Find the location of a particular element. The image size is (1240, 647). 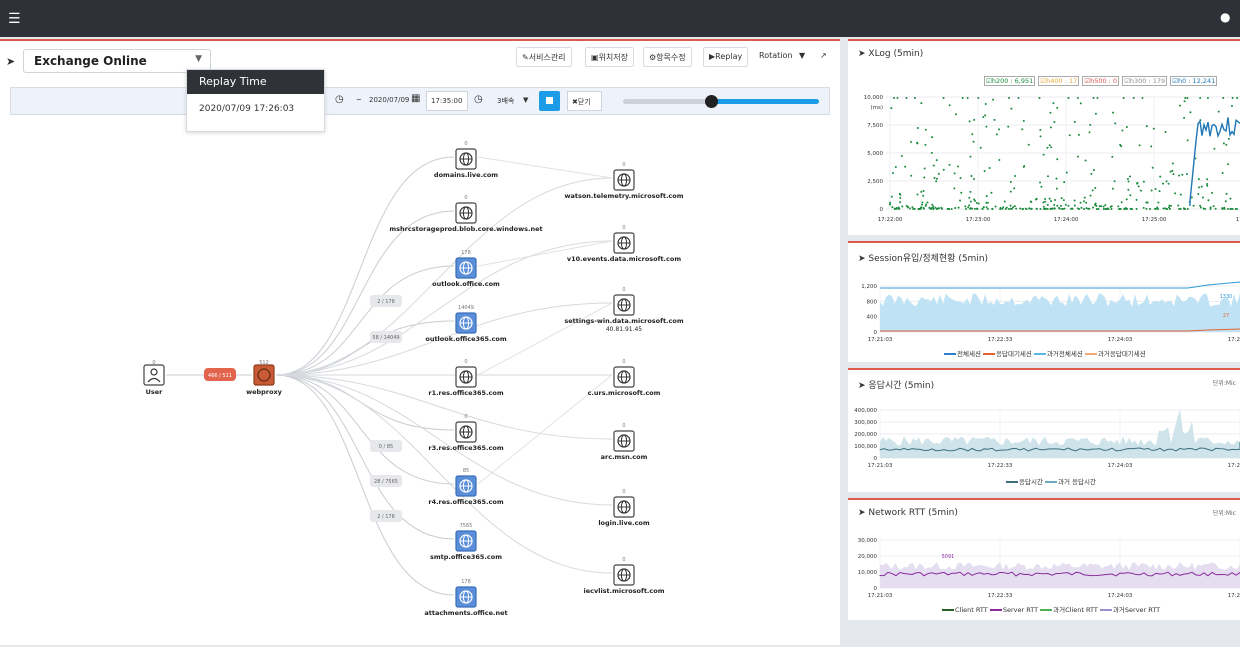

response-legend-item: 과거 응답시간 is located at coordinates (1070, 482).